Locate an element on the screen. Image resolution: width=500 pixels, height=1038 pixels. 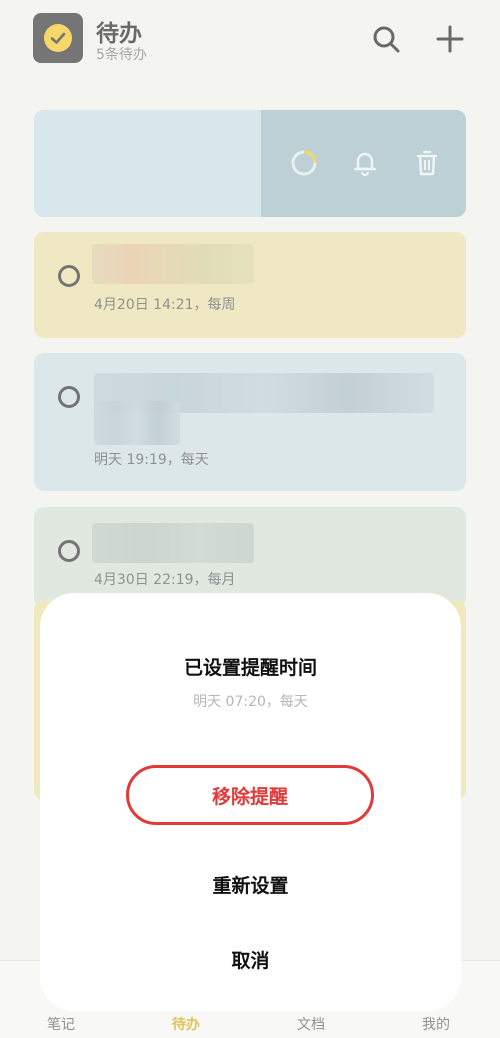
reminder-time: 明天 07:20，每天 is located at coordinates (250, 702).